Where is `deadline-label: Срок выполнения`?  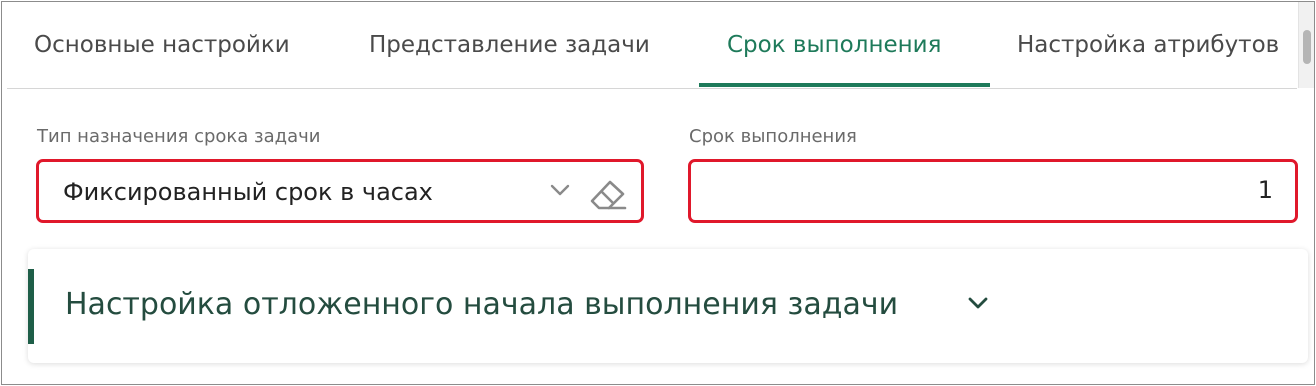 deadline-label: Срок выполнения is located at coordinates (773, 136).